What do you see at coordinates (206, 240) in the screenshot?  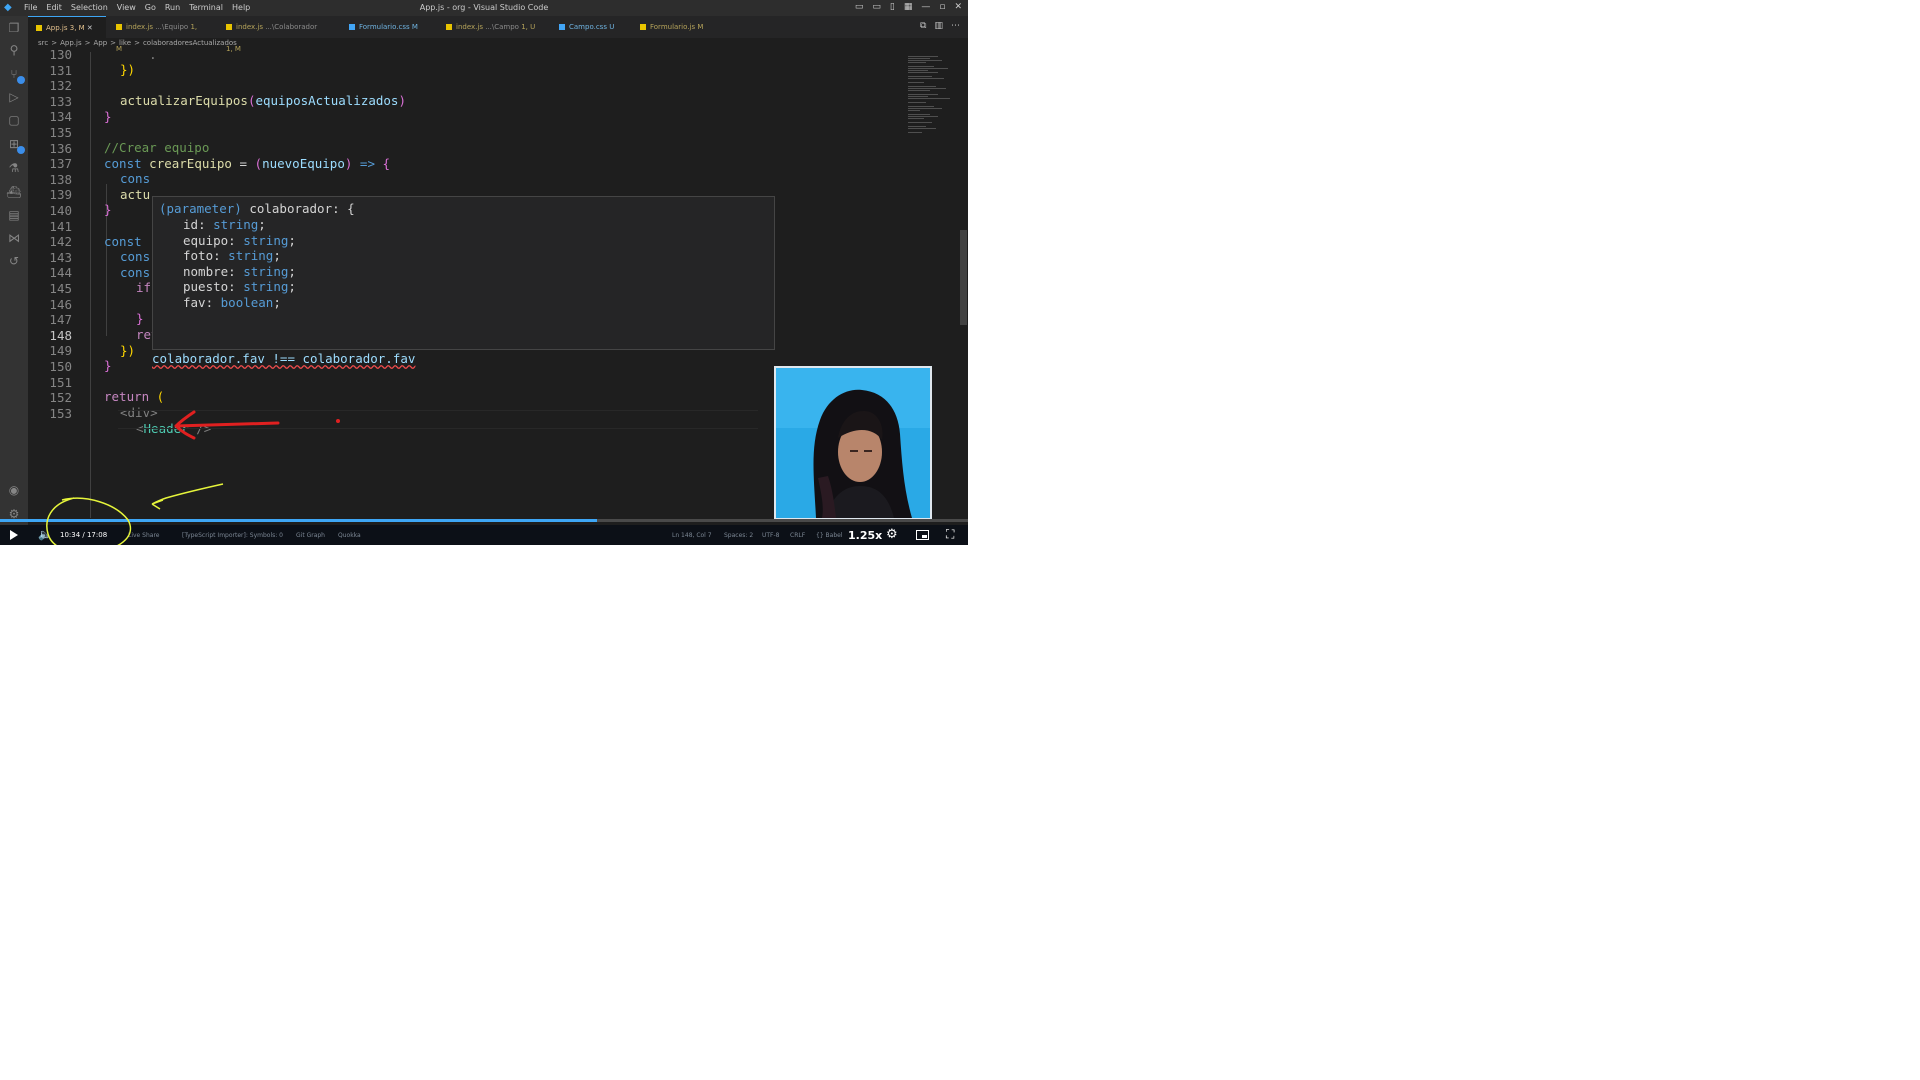 I see `hover-field-name: equipo` at bounding box center [206, 240].